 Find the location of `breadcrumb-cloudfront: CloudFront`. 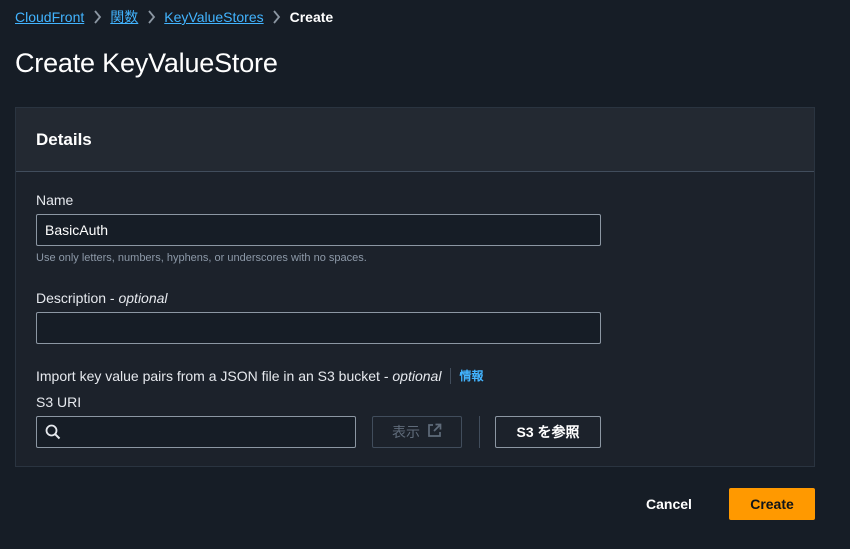

breadcrumb-cloudfront: CloudFront is located at coordinates (49, 17).